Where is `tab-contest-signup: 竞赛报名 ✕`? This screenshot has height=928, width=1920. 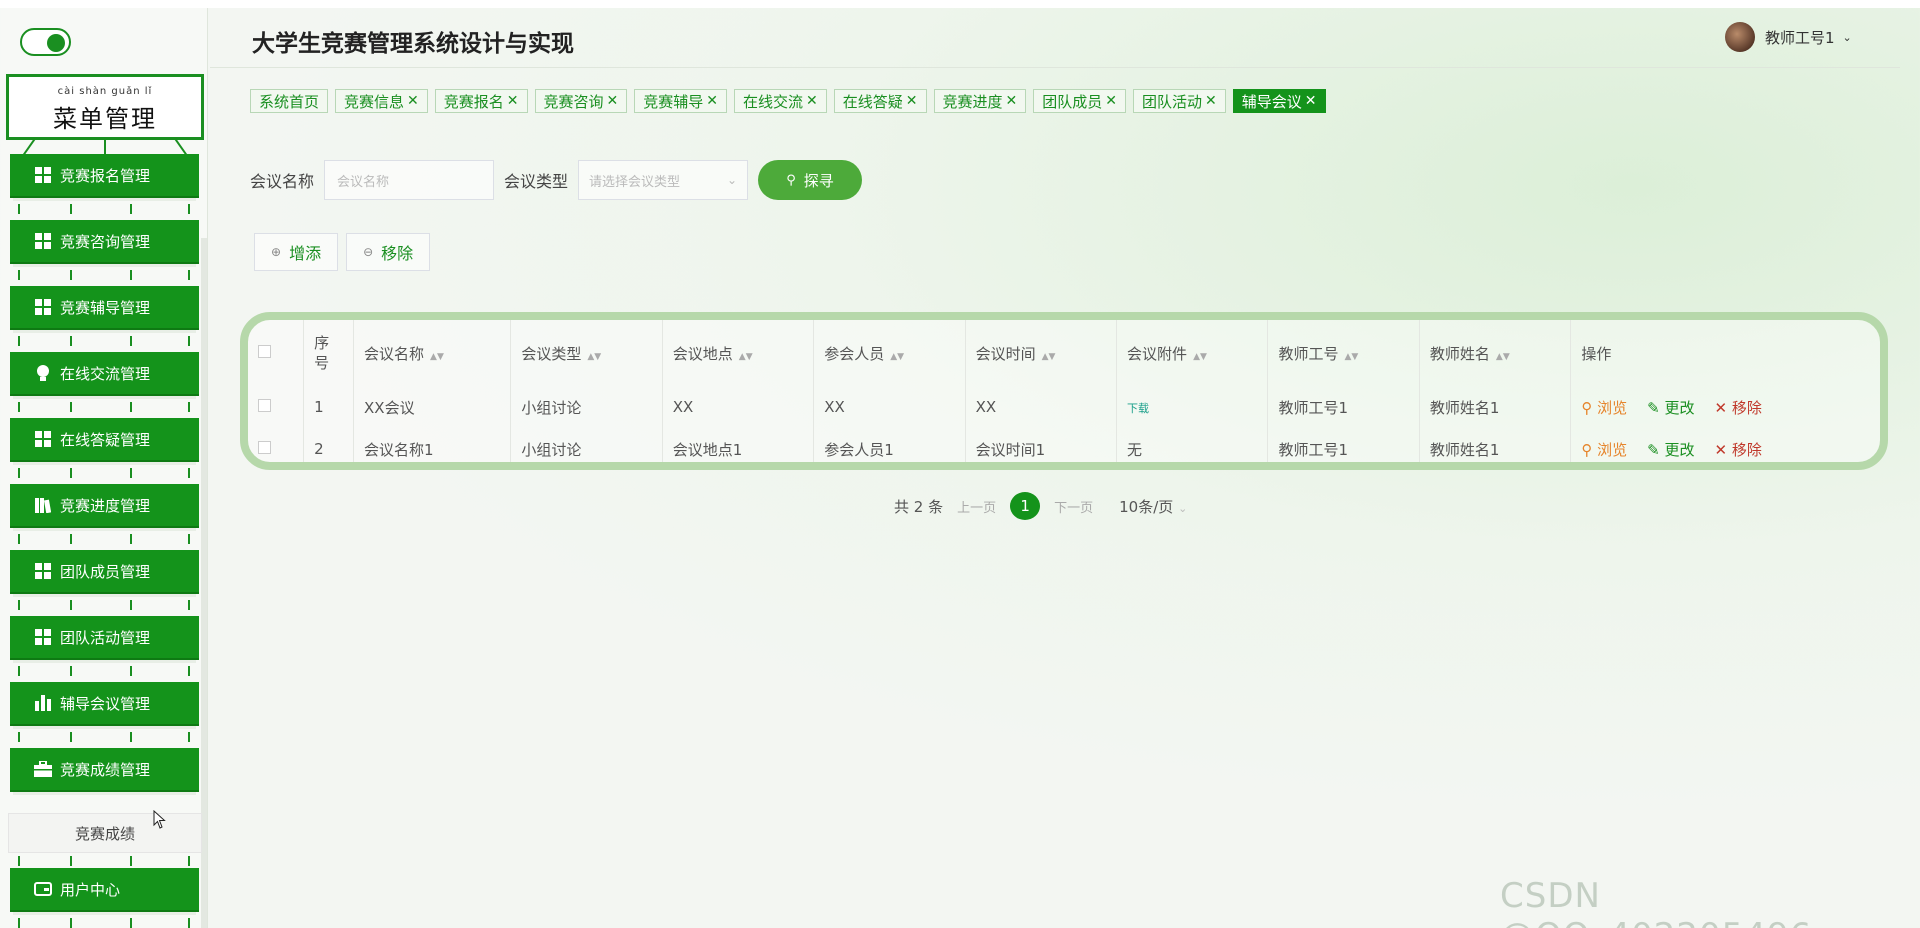
tab-contest-signup: 竞赛报名 ✕ is located at coordinates (481, 101).